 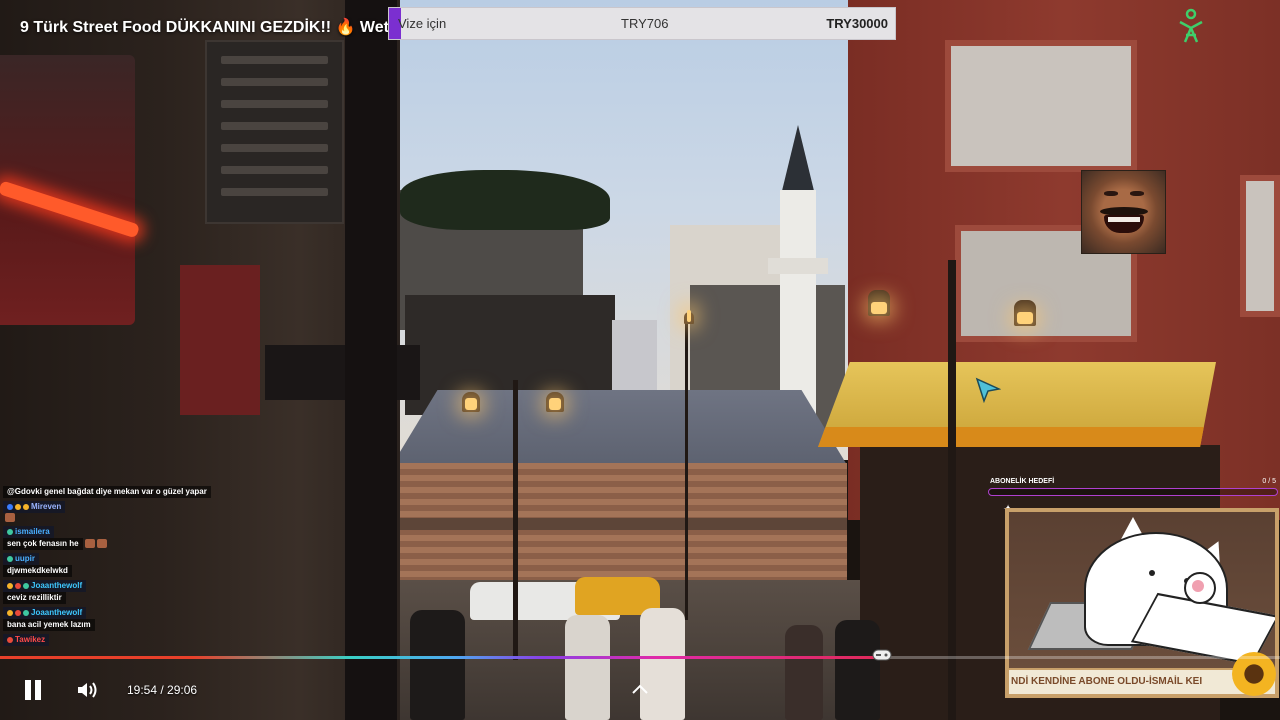 I want to click on volume-button, so click(x=87, y=690).